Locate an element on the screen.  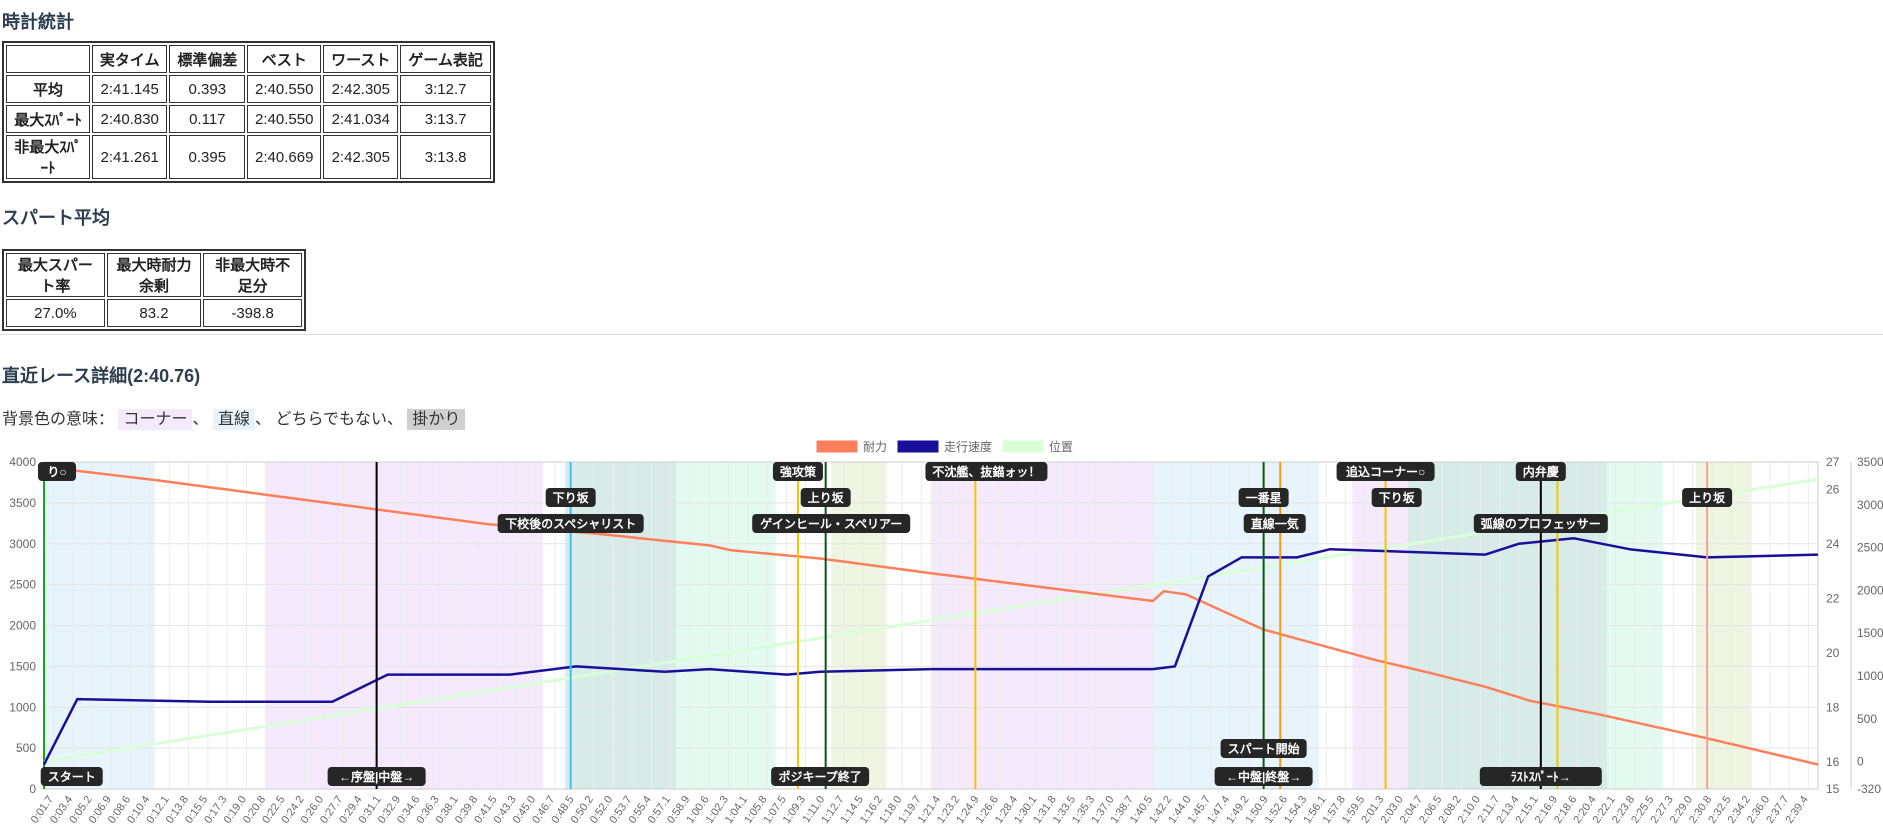
y-axis-position-label: 3500 is located at coordinates (1870, 462).